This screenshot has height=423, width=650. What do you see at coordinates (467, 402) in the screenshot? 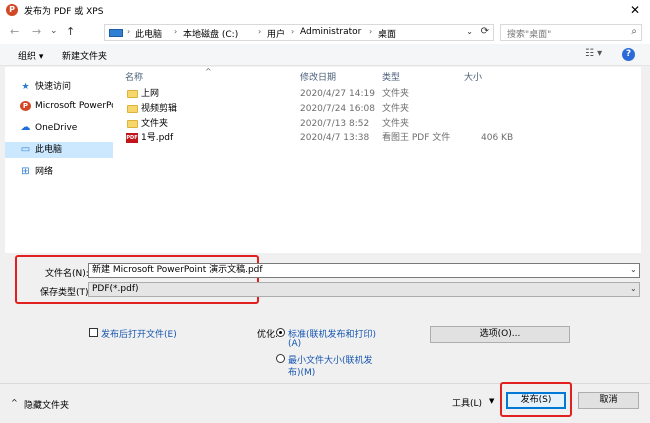
I see `tools-menu-button: 工具(L)` at bounding box center [467, 402].